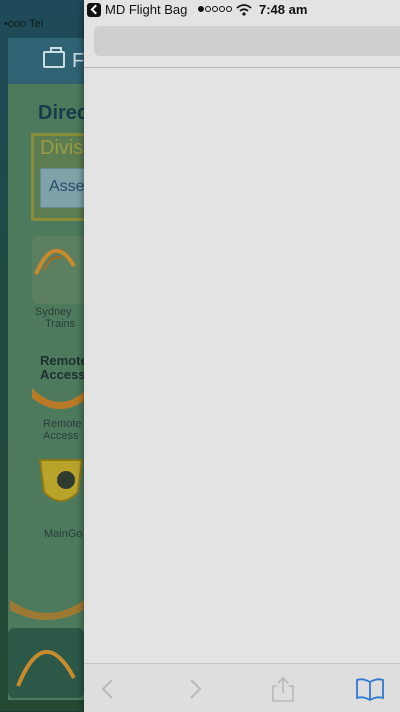  I want to click on background-wing-icon, so click(47, 610).